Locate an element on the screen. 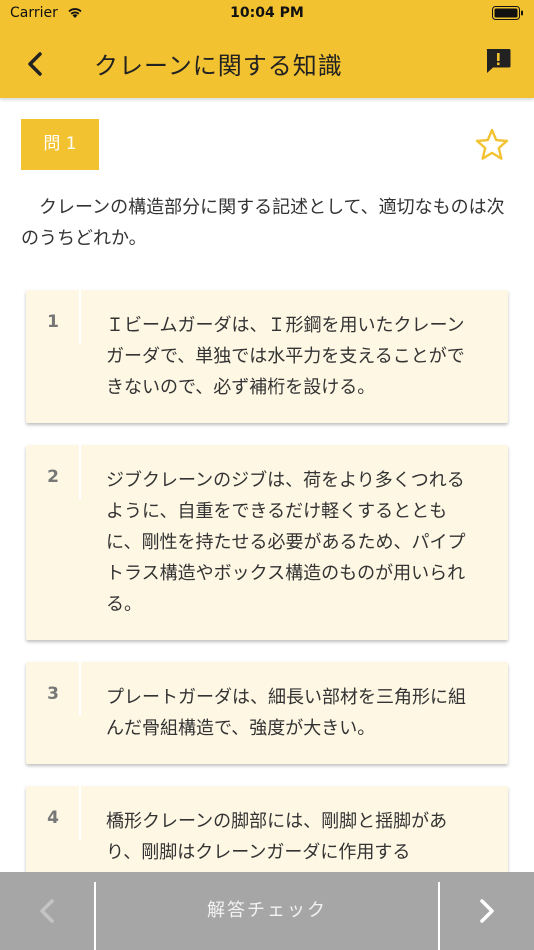 The image size is (534, 950). previous-question-button is located at coordinates (47, 911).